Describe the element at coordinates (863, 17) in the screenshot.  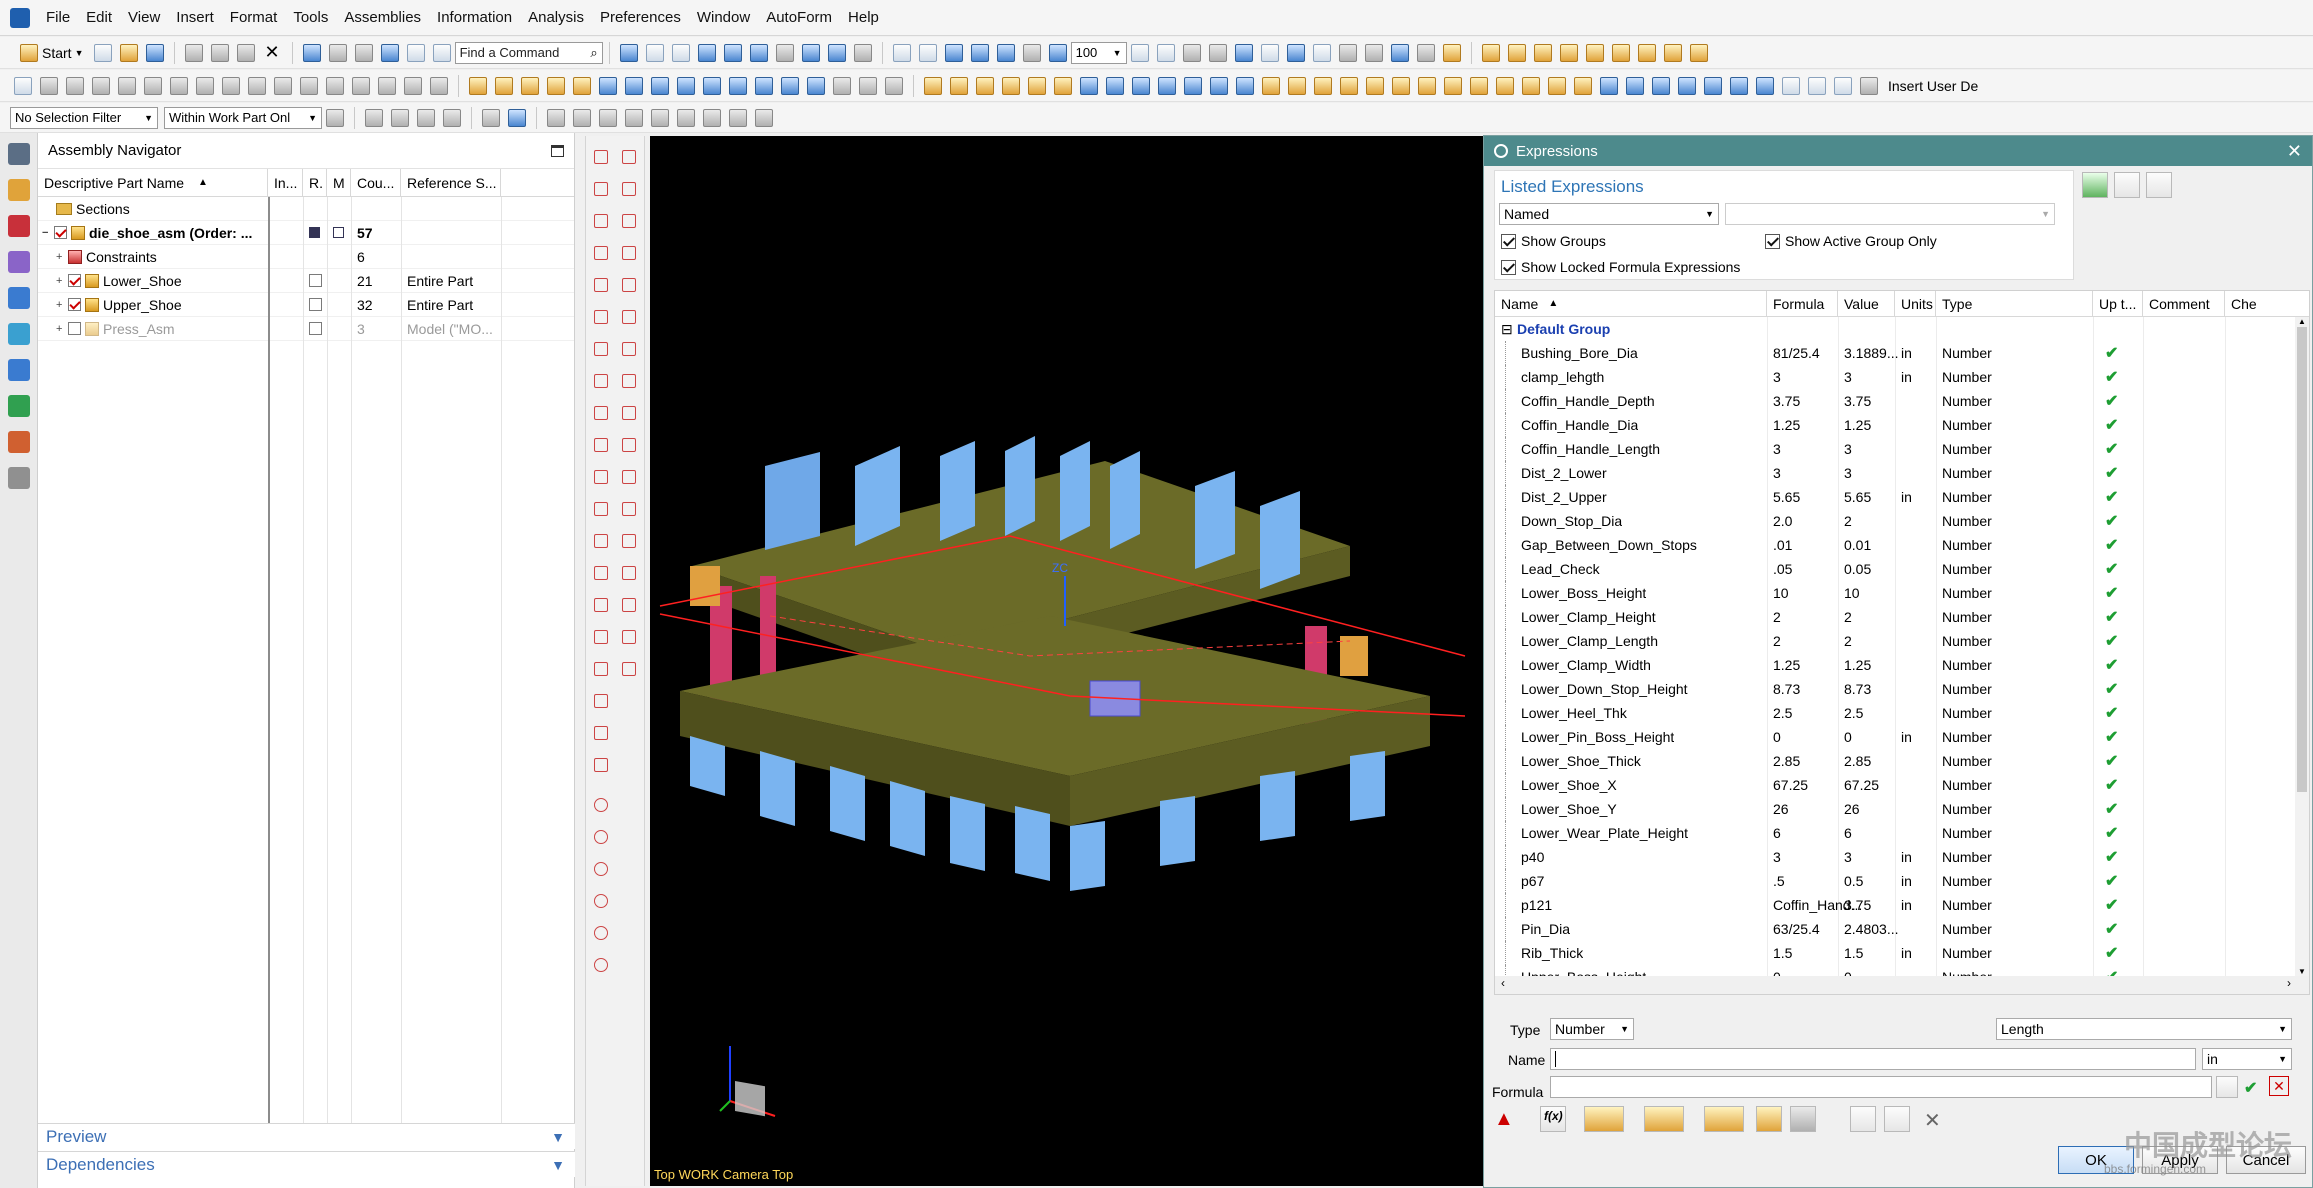
I see `menu-help: Help` at that location.